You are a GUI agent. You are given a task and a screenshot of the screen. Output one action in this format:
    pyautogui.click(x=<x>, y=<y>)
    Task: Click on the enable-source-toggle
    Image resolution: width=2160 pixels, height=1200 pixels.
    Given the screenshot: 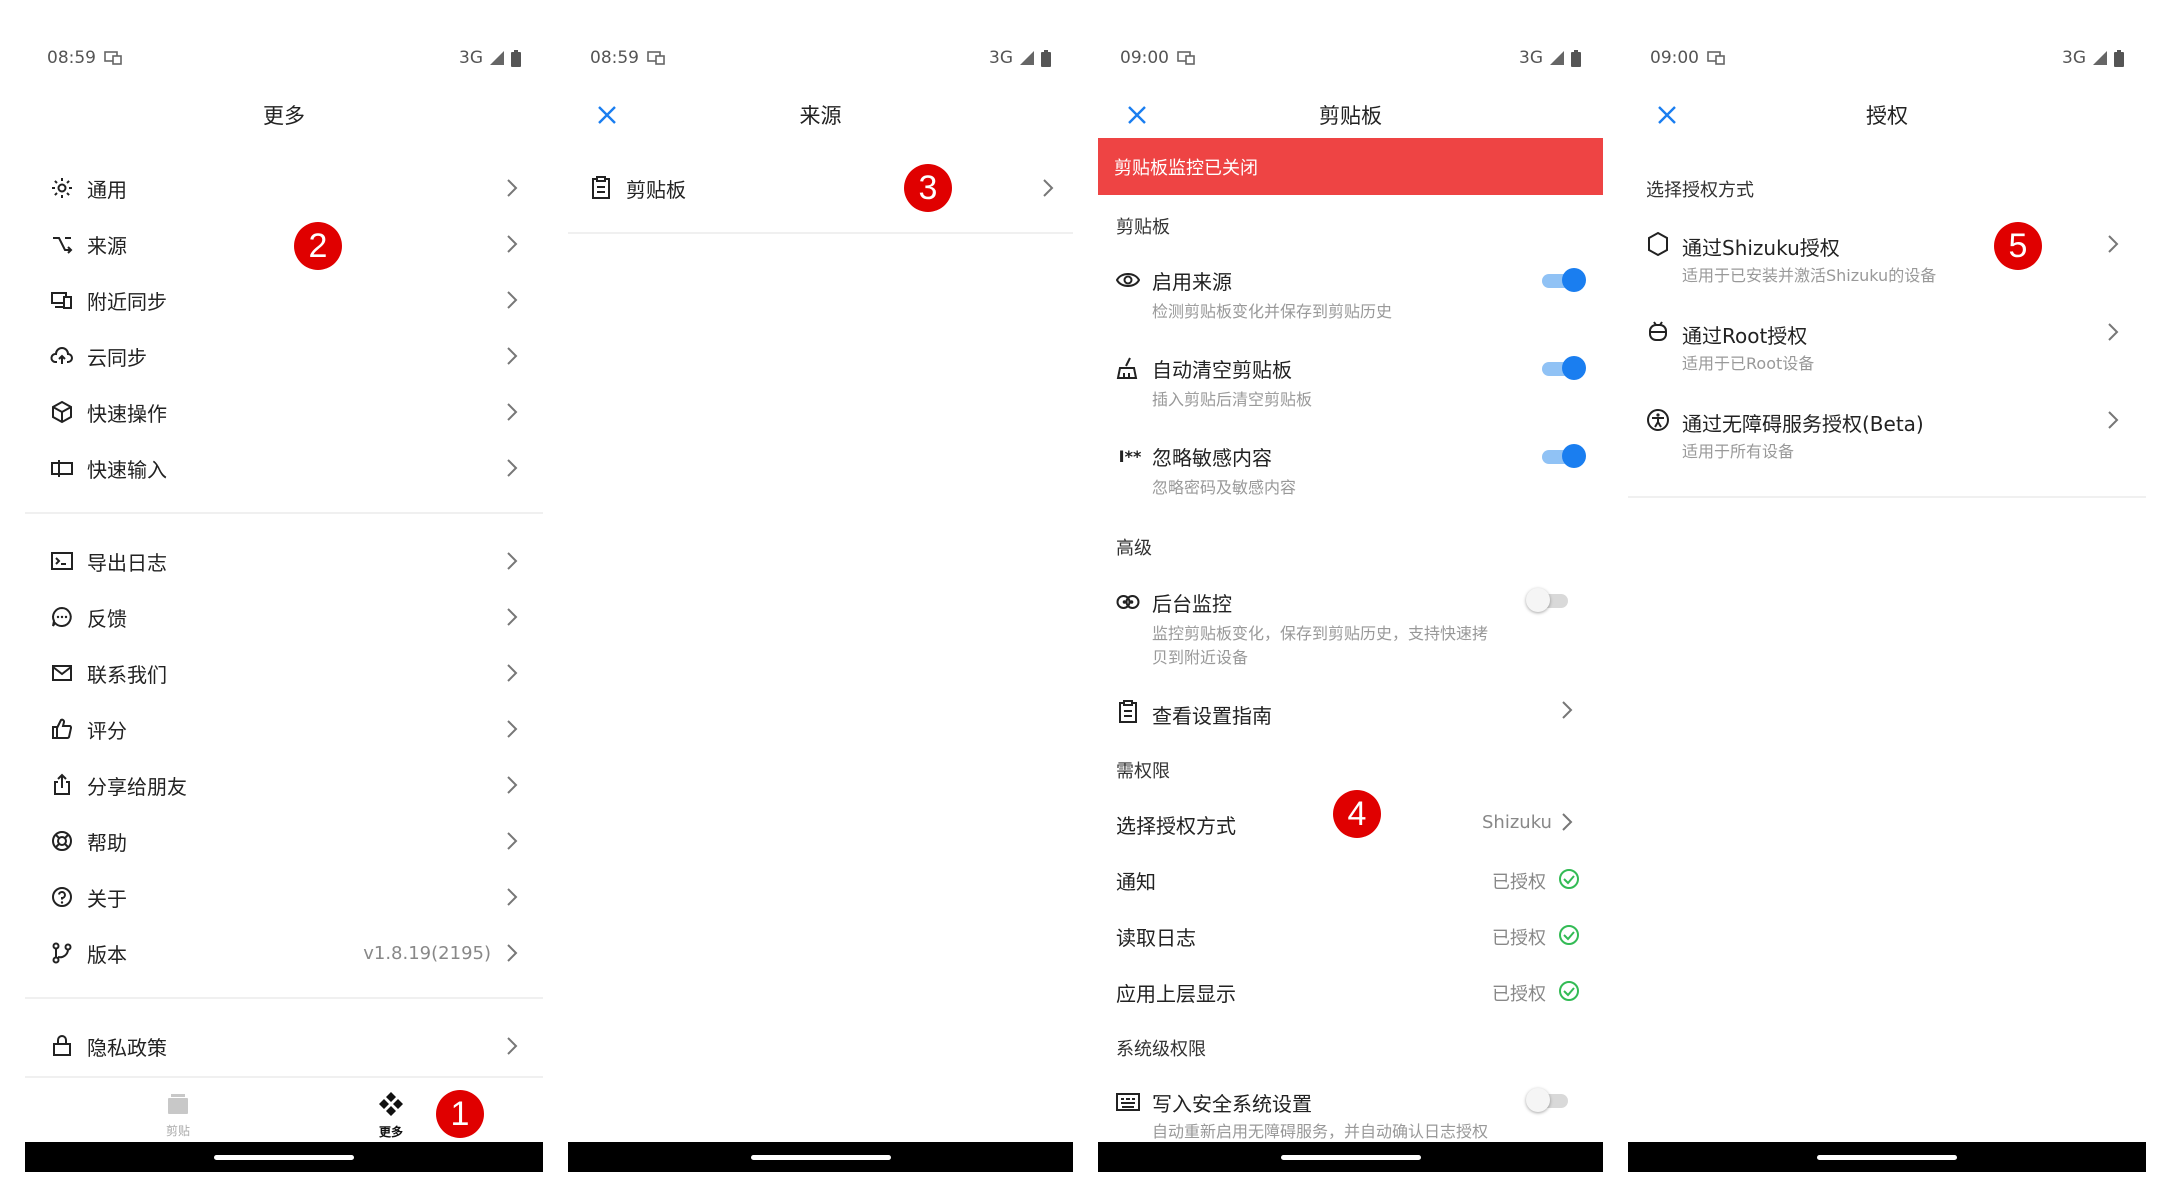 What is the action you would take?
    pyautogui.click(x=1563, y=280)
    